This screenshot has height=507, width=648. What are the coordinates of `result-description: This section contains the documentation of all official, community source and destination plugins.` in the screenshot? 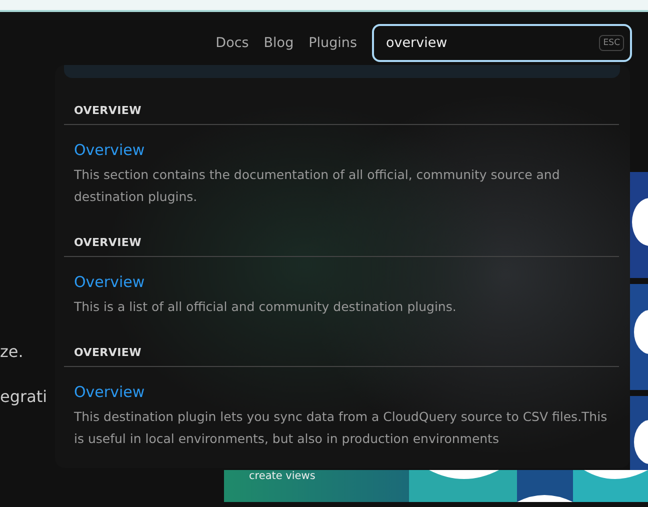 It's located at (317, 186).